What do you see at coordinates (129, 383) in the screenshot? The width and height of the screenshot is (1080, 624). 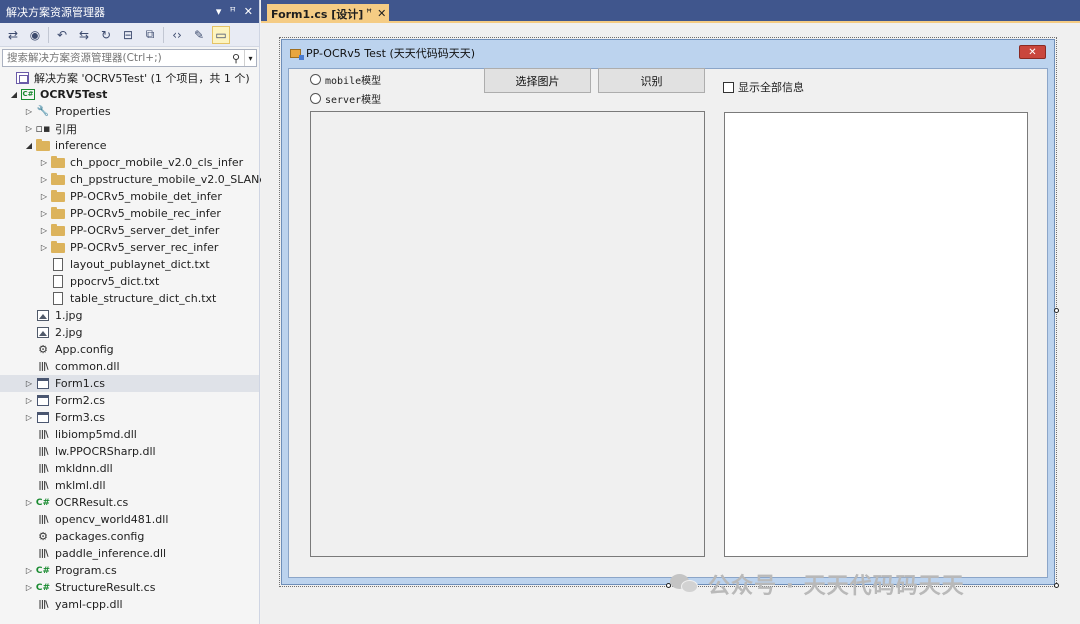 I see `tree-item: ▷ Form1.cs` at bounding box center [129, 383].